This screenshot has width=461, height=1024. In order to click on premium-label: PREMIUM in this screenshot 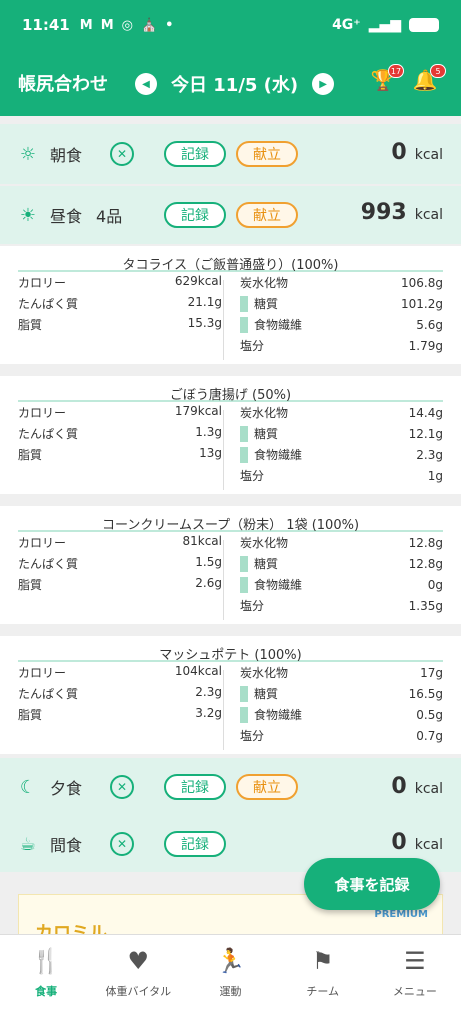, I will do `click(401, 914)`.